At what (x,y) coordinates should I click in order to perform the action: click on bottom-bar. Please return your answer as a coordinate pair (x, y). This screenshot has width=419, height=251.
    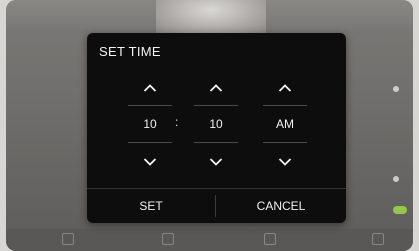
    Looking at the image, I should click on (209, 240).